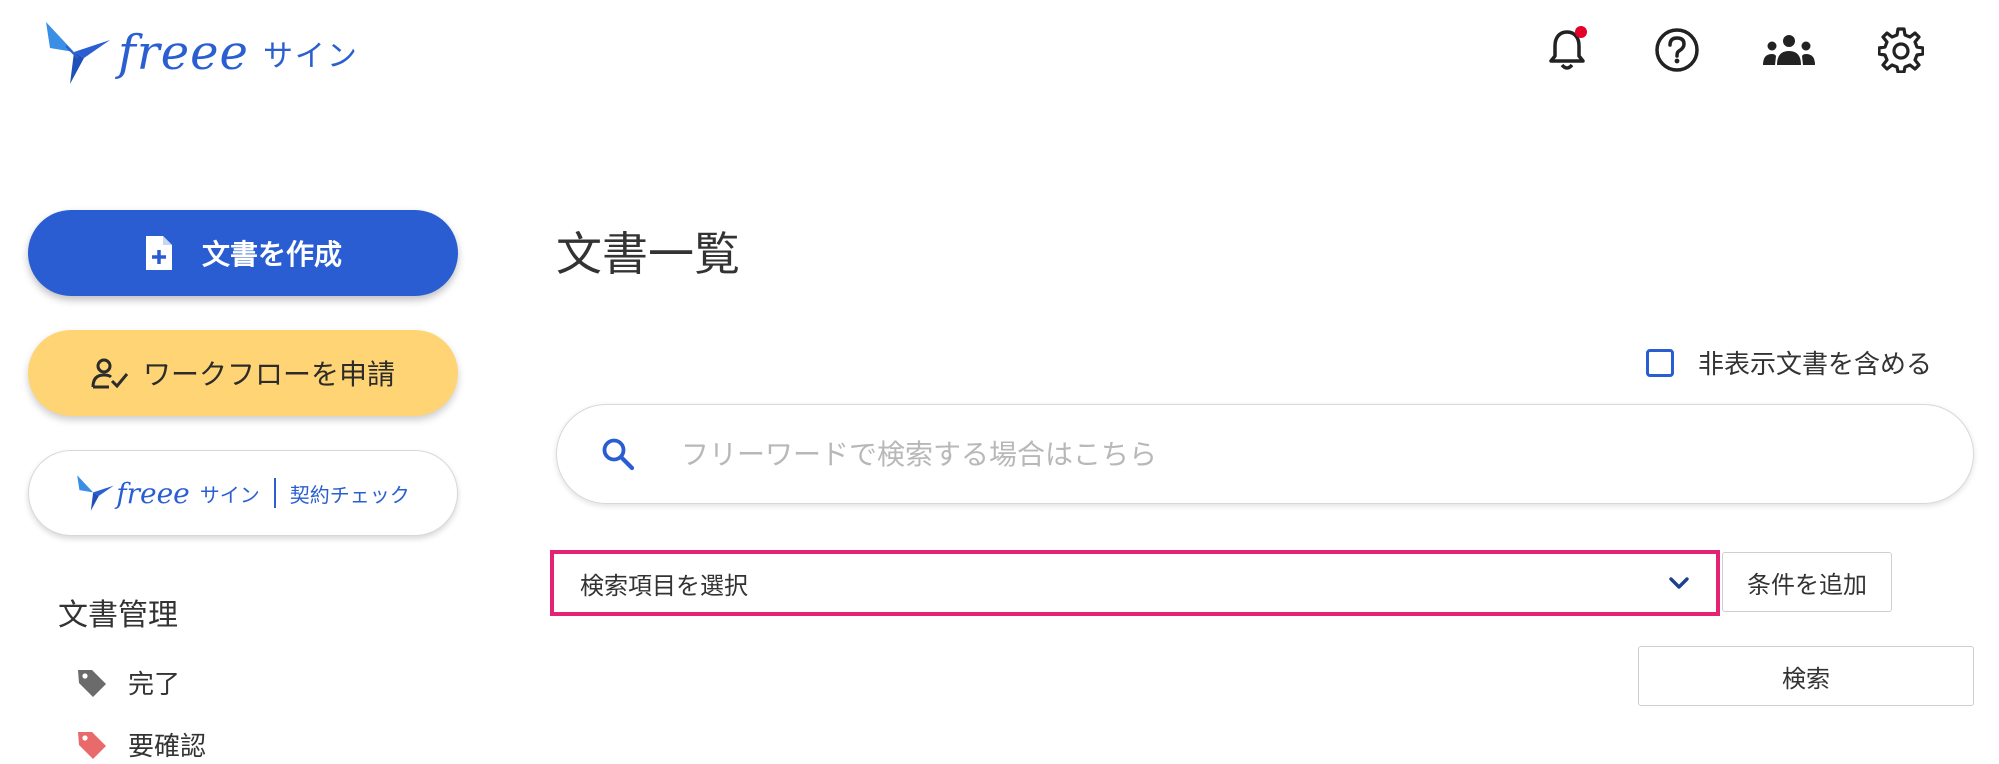 Image resolution: width=1999 pixels, height=764 pixels. I want to click on tag-label: 要確認, so click(167, 747).